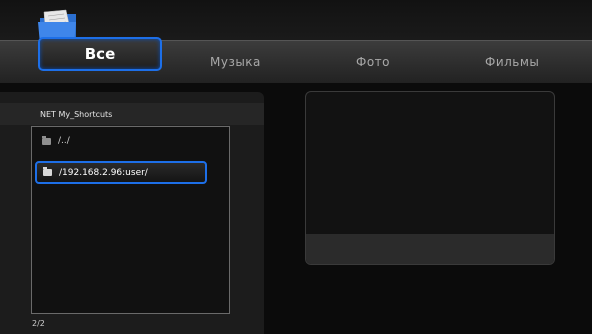 The height and width of the screenshot is (334, 592). What do you see at coordinates (38, 323) in the screenshot?
I see `page-indicator: 2/2` at bounding box center [38, 323].